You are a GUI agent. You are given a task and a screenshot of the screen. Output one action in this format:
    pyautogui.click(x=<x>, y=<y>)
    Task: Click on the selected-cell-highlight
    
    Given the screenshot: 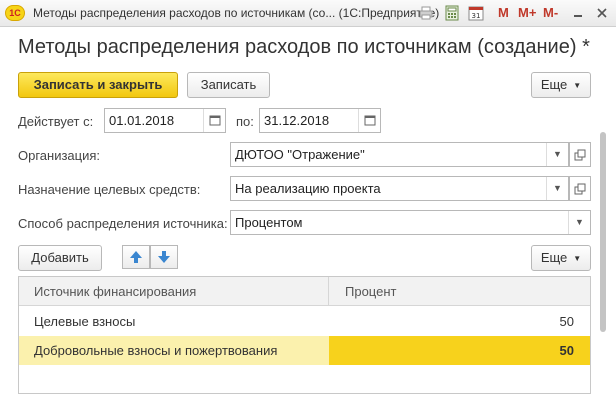 What is the action you would take?
    pyautogui.click(x=459, y=350)
    